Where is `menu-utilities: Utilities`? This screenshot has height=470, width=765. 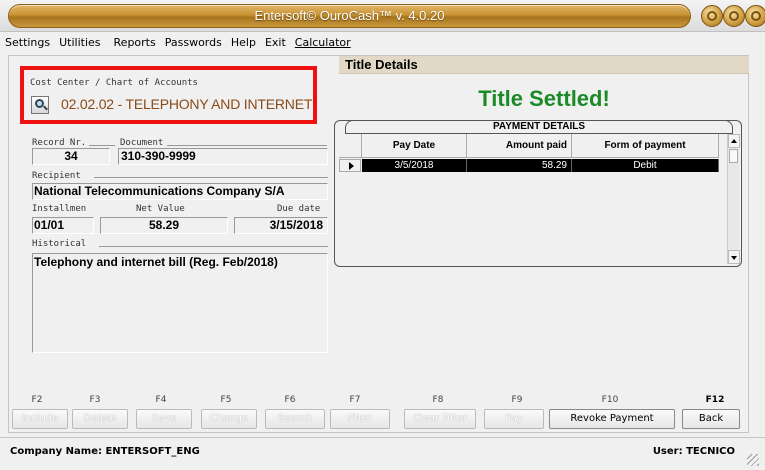 menu-utilities: Utilities is located at coordinates (79, 41).